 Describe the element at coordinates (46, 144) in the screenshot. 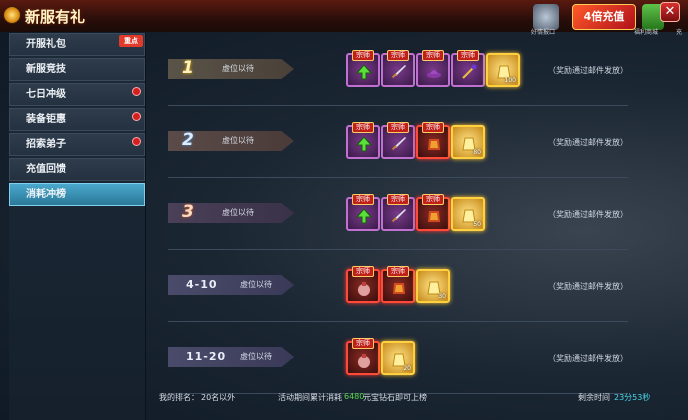

I see `sidebar-item-label: 招索弟子` at that location.